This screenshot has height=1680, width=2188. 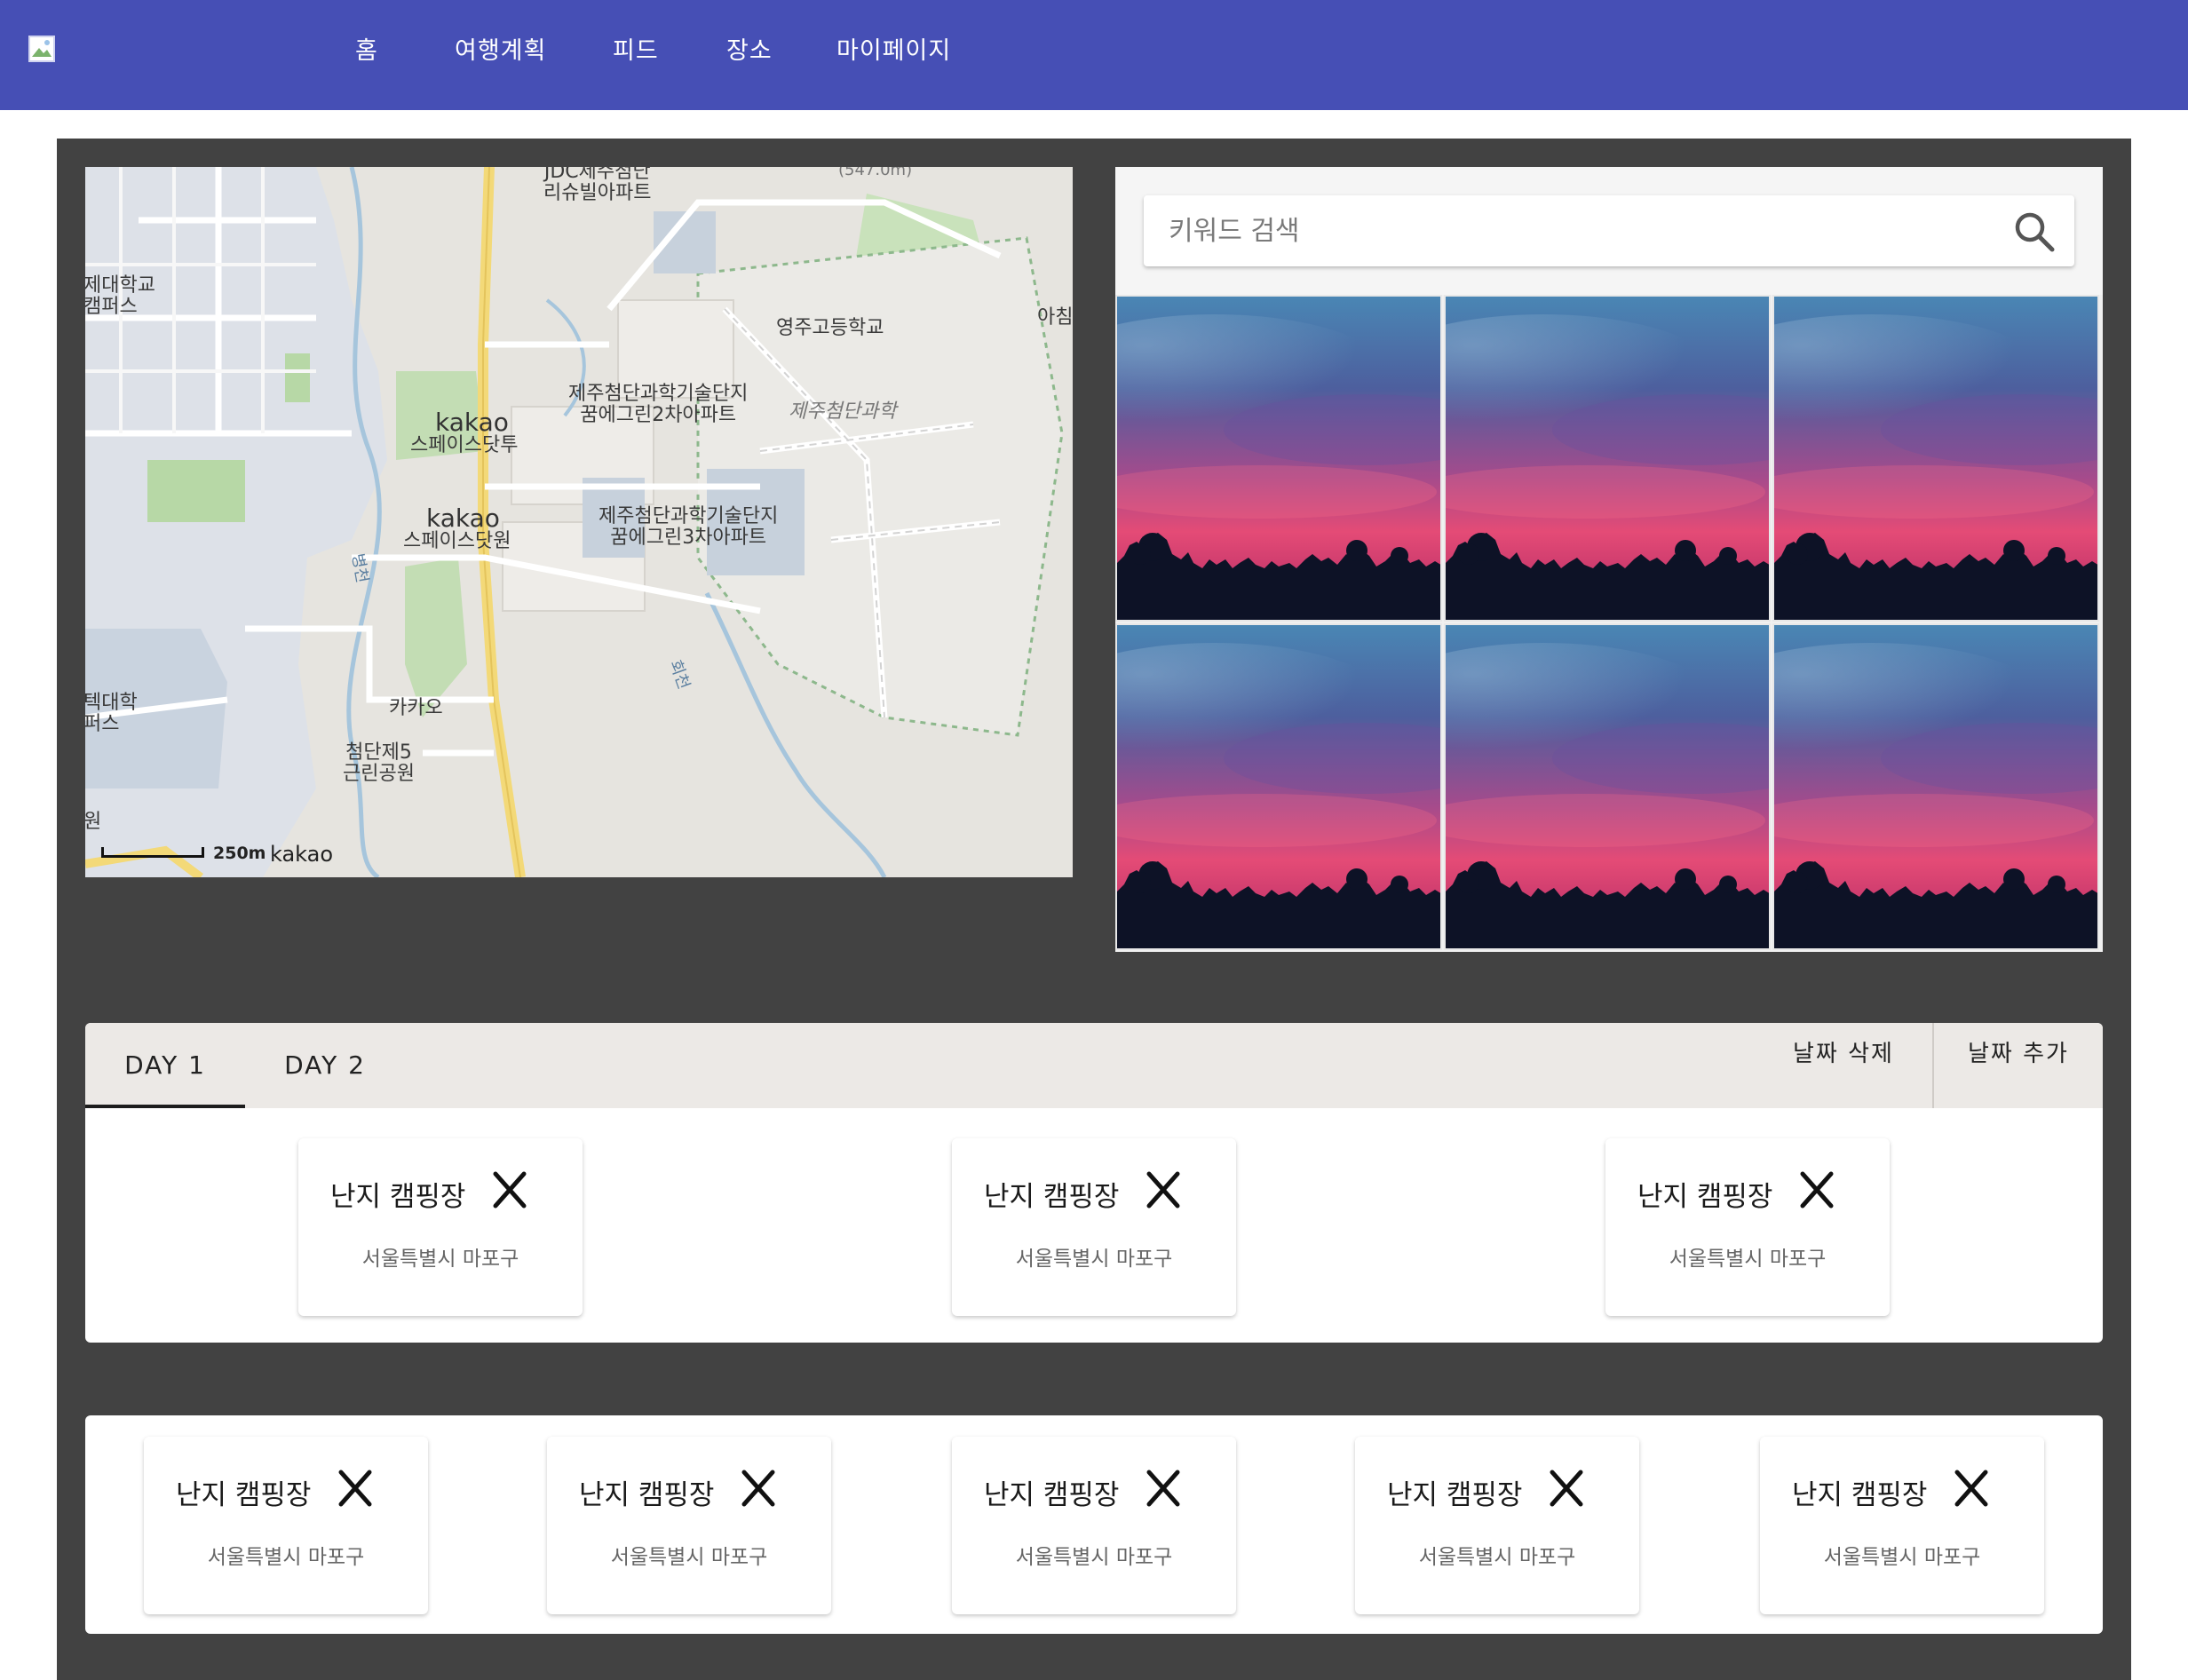 What do you see at coordinates (2019, 1065) in the screenshot?
I see `add-day-button: 날짜 추가` at bounding box center [2019, 1065].